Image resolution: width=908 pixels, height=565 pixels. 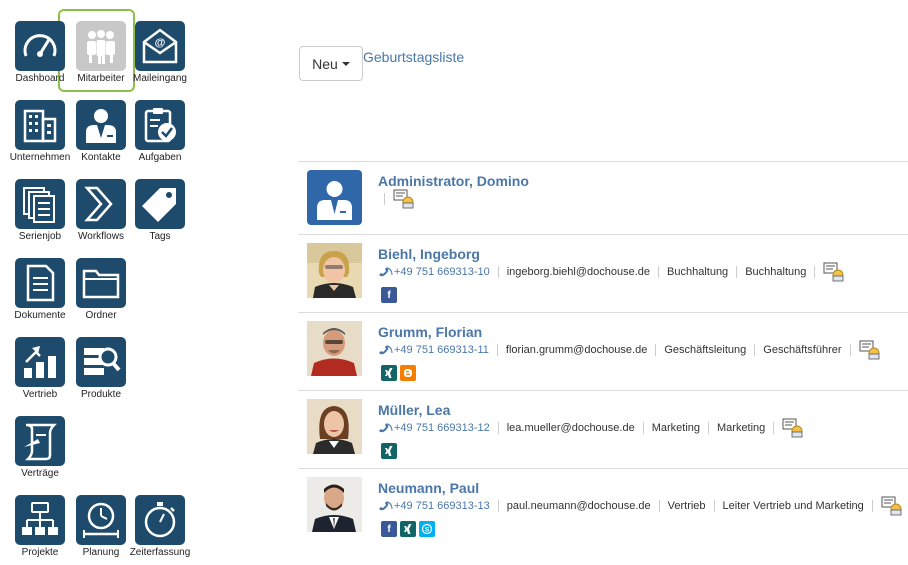 What do you see at coordinates (40, 362) in the screenshot?
I see `growth-chart-icon` at bounding box center [40, 362].